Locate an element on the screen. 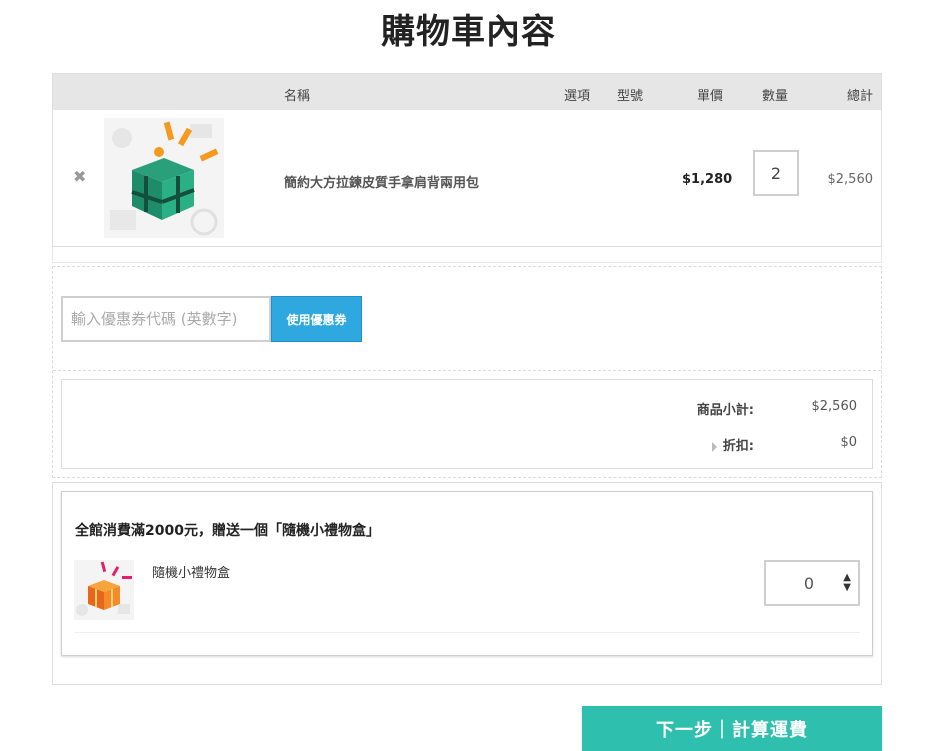 The height and width of the screenshot is (751, 937). table-header: 名稱 選項 型號 單價 數量 總計 is located at coordinates (467, 92).